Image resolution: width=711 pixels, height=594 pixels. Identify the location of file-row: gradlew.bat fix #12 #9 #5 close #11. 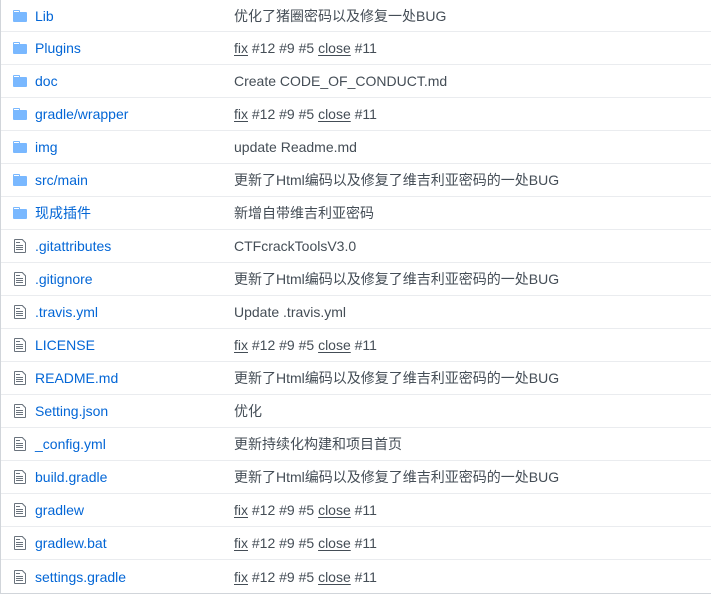
(356, 543).